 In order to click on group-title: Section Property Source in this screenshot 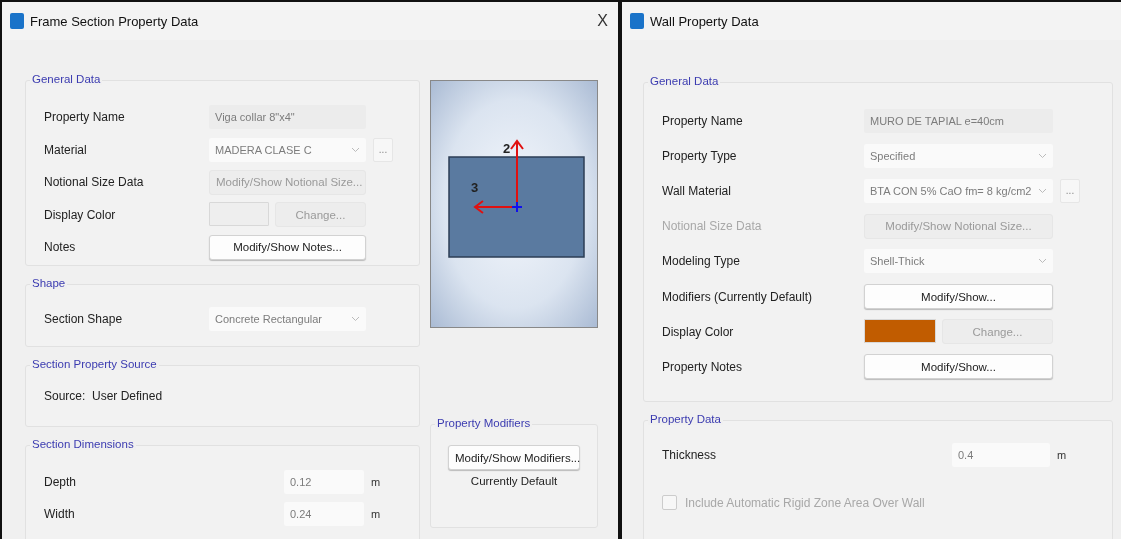, I will do `click(94, 364)`.